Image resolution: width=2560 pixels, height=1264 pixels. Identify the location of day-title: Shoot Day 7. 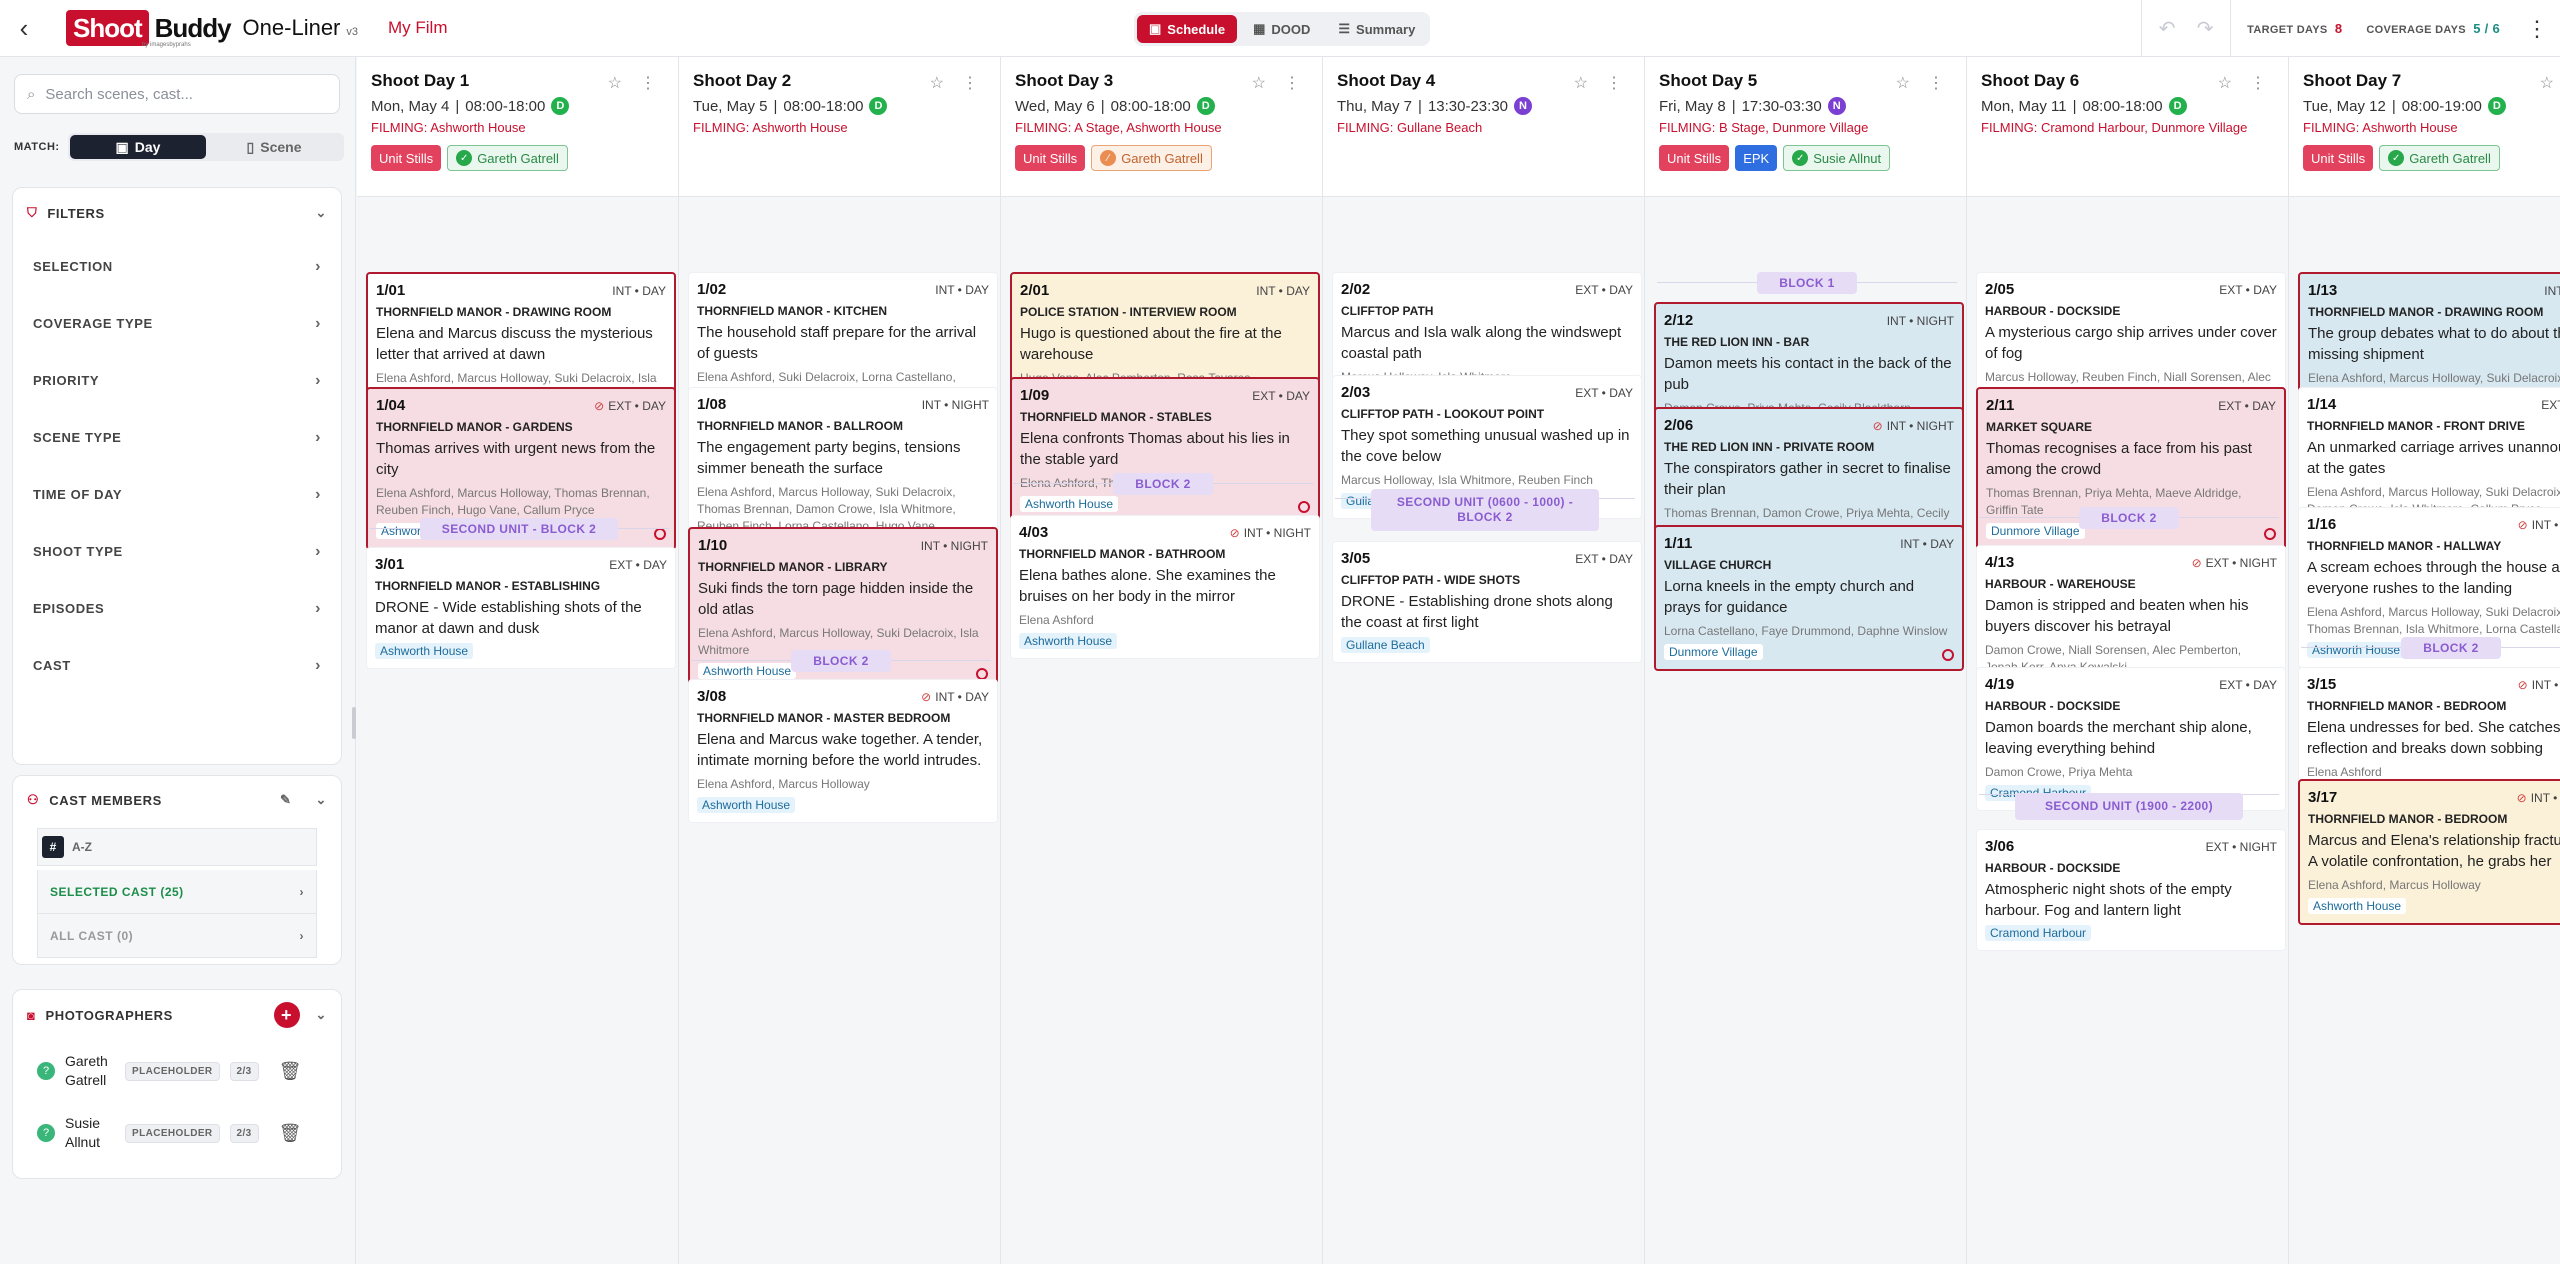
(2431, 81).